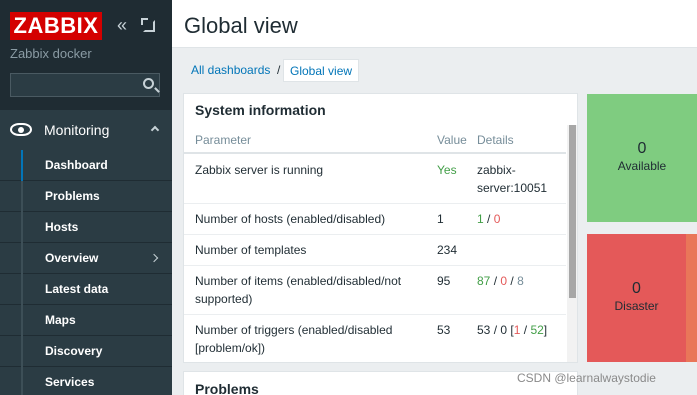  I want to click on watermark: CSDN @learnalwaystodie, so click(586, 378).